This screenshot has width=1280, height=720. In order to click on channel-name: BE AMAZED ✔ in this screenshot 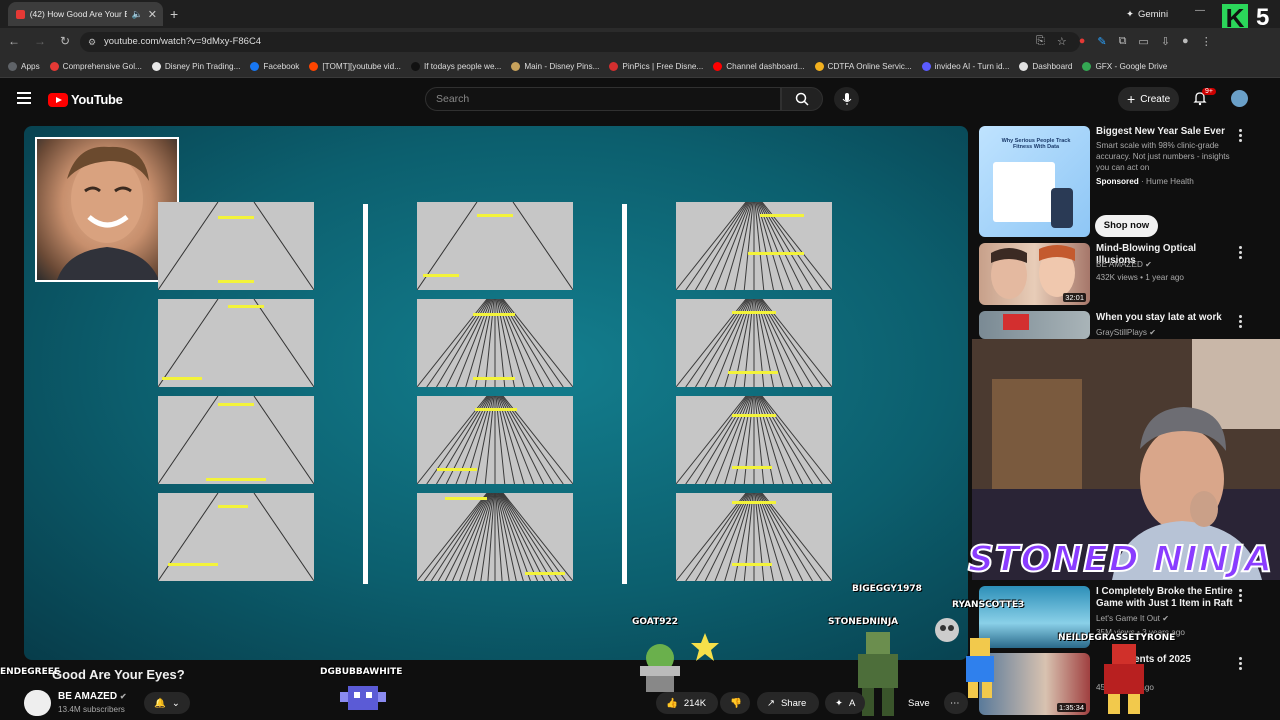, I will do `click(92, 696)`.